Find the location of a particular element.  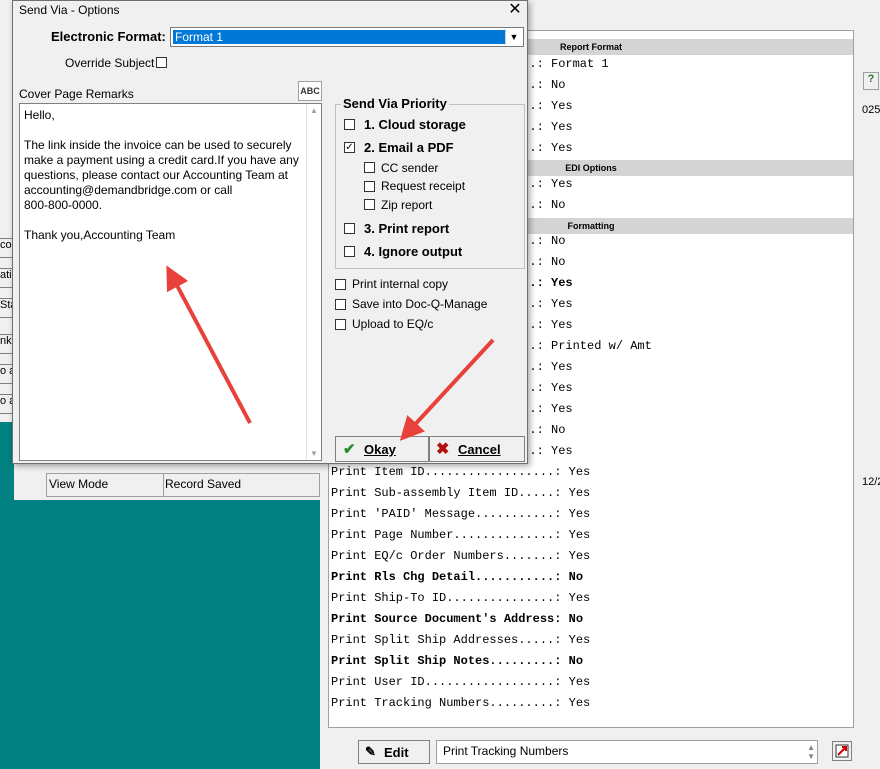

annotation-arrows is located at coordinates (330, 353).